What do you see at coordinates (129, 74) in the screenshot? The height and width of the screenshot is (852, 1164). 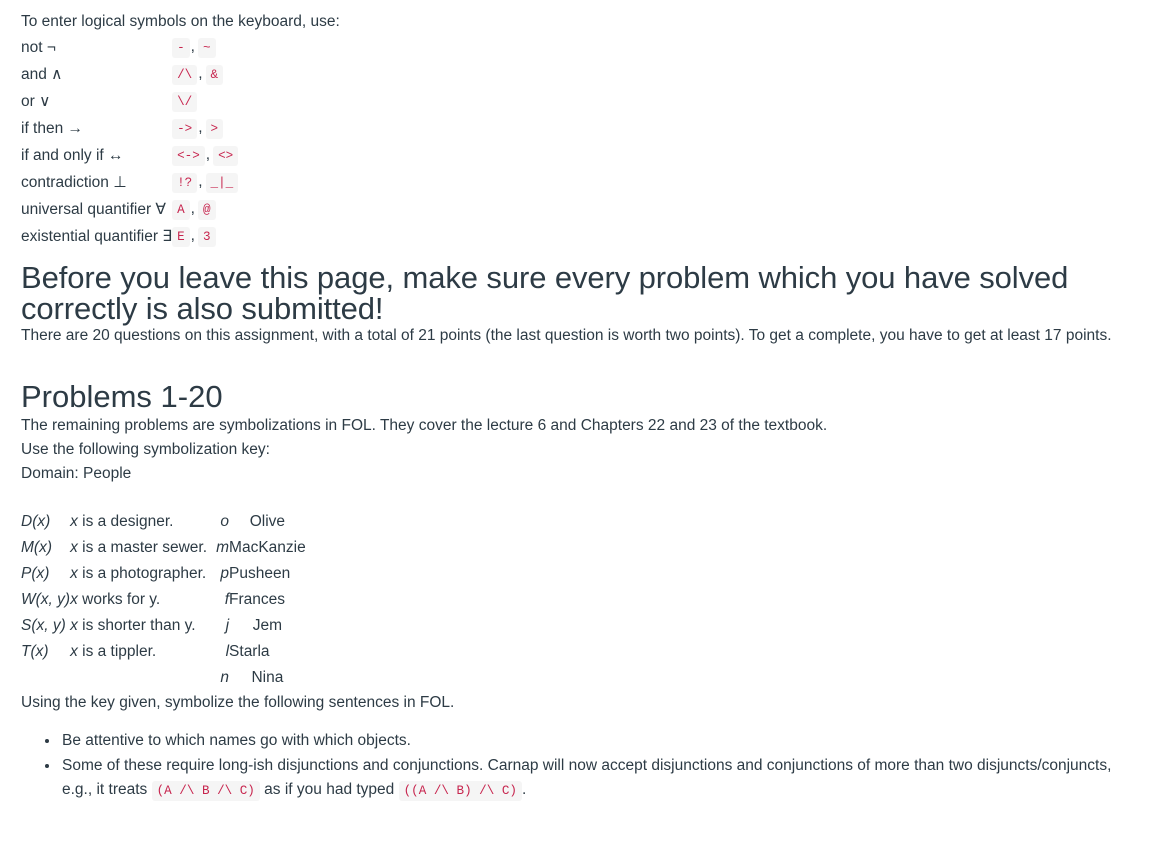 I see `symbol-row-and: and ∧ /\, &` at bounding box center [129, 74].